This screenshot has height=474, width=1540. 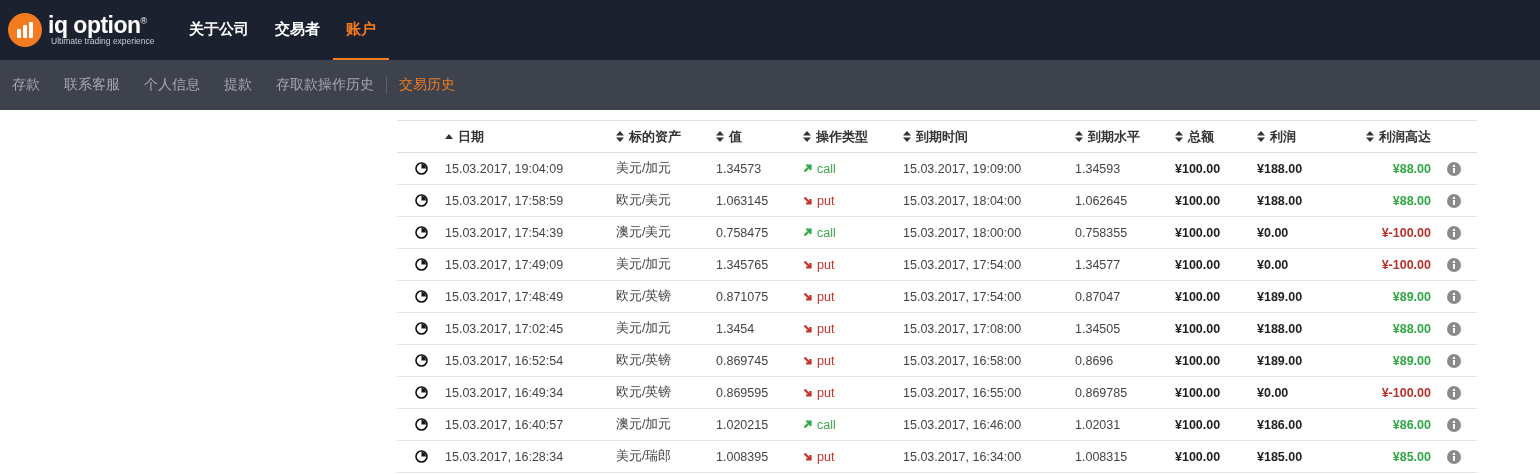 What do you see at coordinates (1283, 136) in the screenshot?
I see `column-header: 利润` at bounding box center [1283, 136].